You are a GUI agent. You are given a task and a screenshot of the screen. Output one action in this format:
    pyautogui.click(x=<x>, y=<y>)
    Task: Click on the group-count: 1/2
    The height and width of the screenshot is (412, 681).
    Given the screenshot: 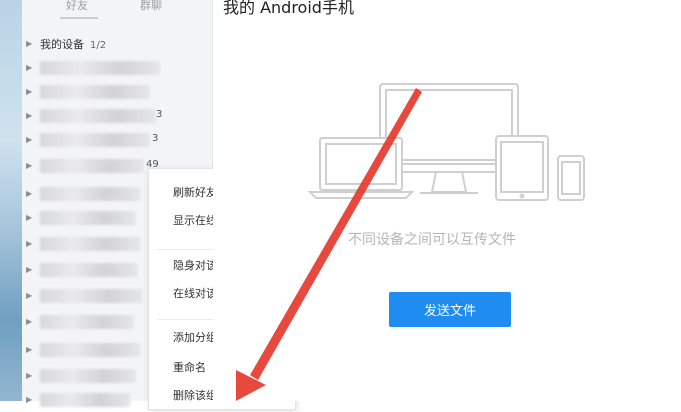 What is the action you would take?
    pyautogui.click(x=98, y=45)
    